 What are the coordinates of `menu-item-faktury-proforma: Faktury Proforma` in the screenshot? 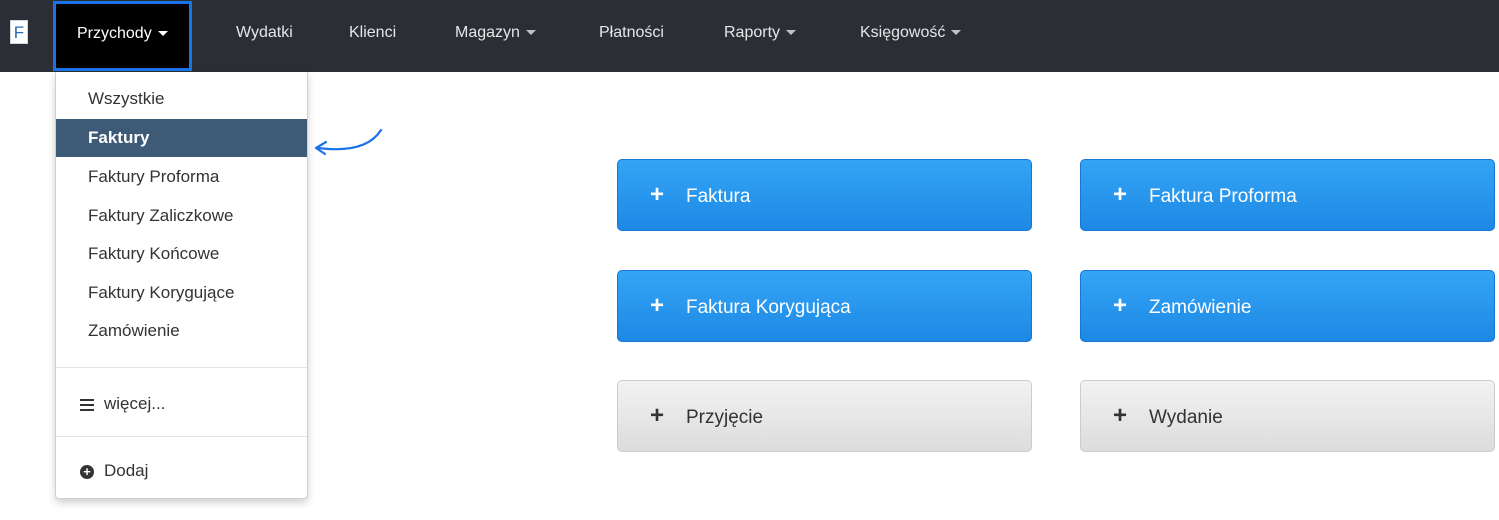 It's located at (181, 177).